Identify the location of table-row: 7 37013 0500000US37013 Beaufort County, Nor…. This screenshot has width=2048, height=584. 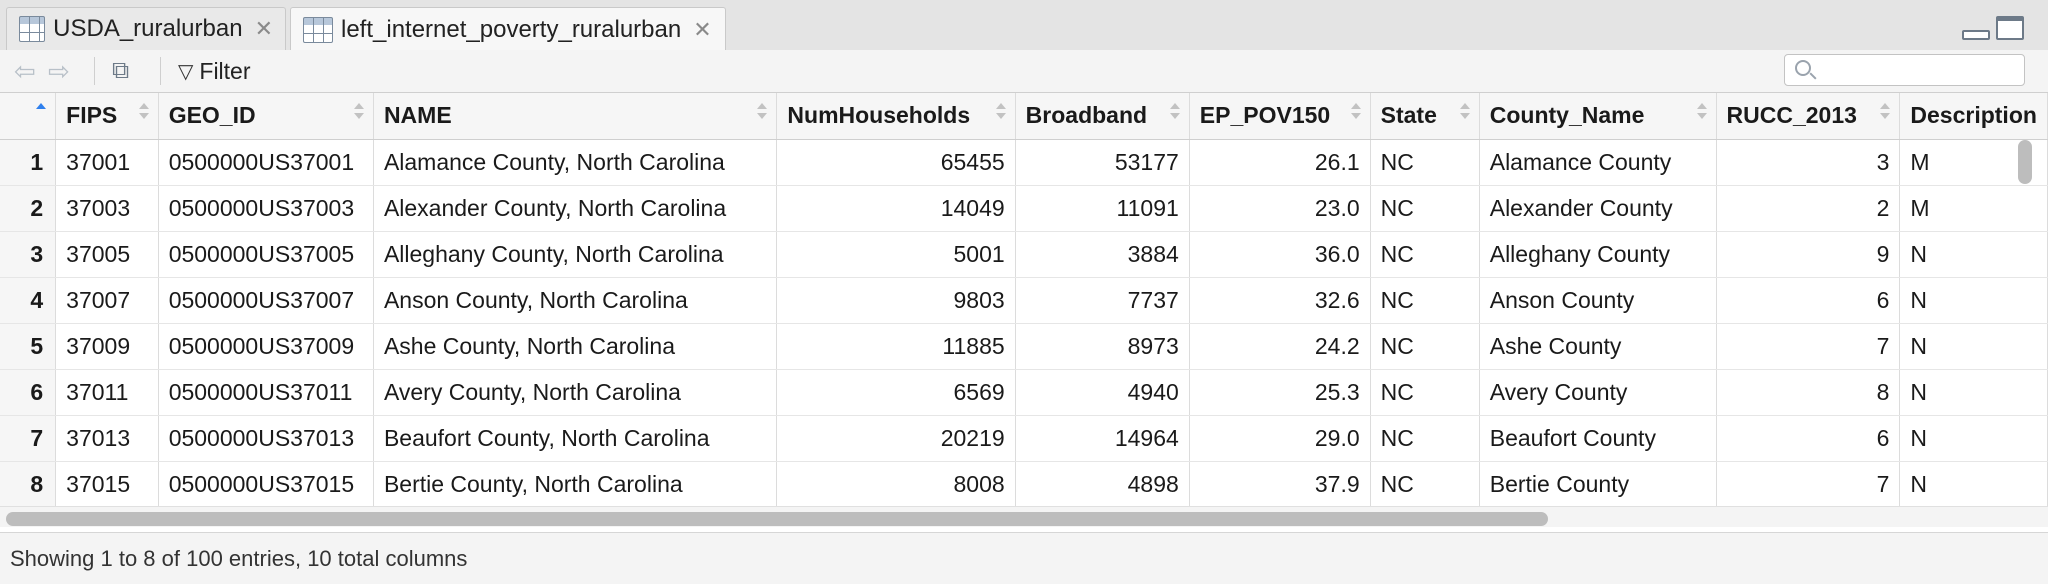
(1024, 438).